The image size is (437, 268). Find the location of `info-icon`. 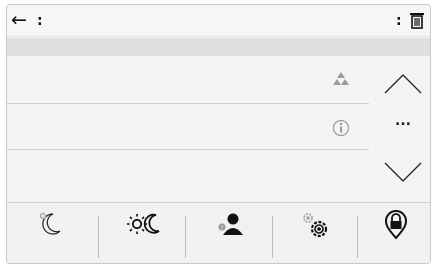

info-icon is located at coordinates (341, 128).